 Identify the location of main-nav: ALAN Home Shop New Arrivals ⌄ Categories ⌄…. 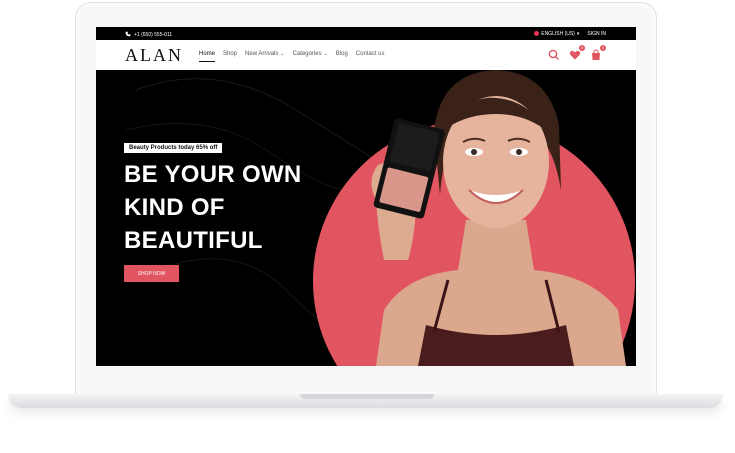
(366, 55).